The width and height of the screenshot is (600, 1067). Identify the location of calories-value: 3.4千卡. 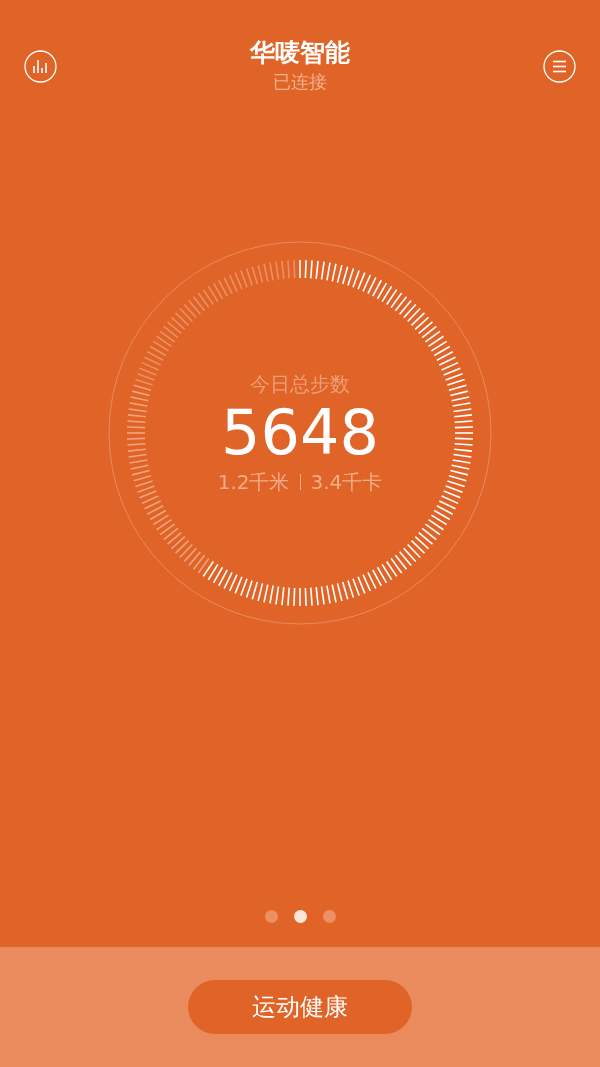
(346, 483).